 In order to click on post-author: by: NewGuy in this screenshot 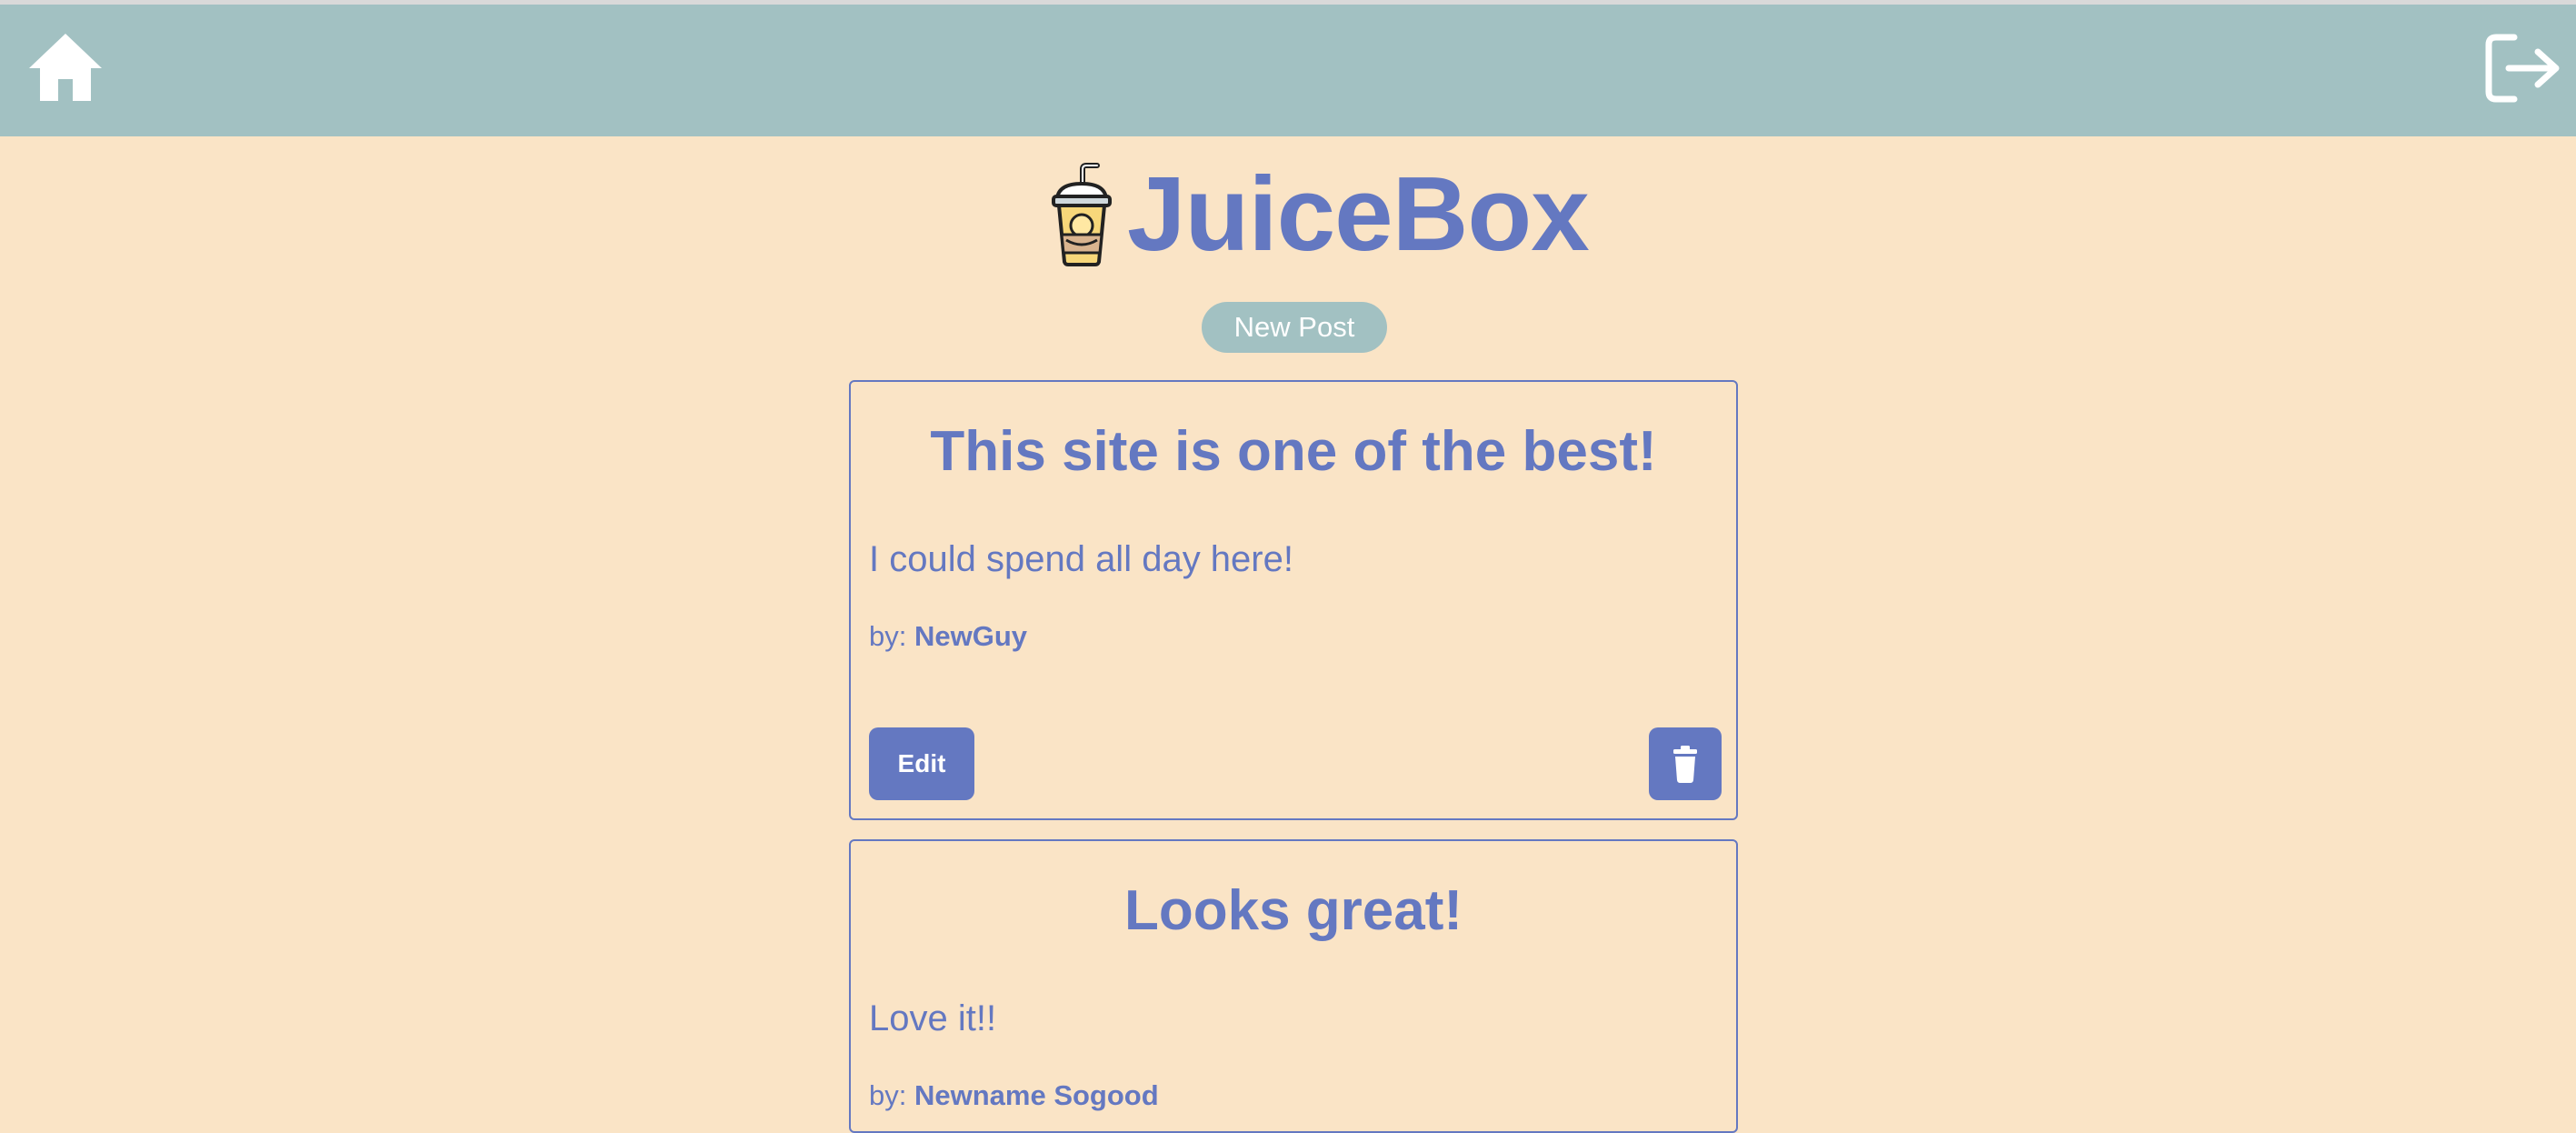, I will do `click(948, 636)`.